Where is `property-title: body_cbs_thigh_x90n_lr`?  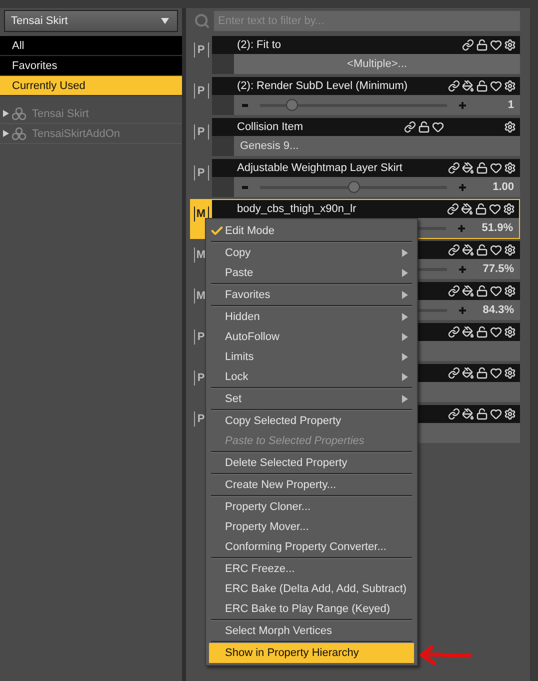
property-title: body_cbs_thigh_x90n_lr is located at coordinates (297, 209).